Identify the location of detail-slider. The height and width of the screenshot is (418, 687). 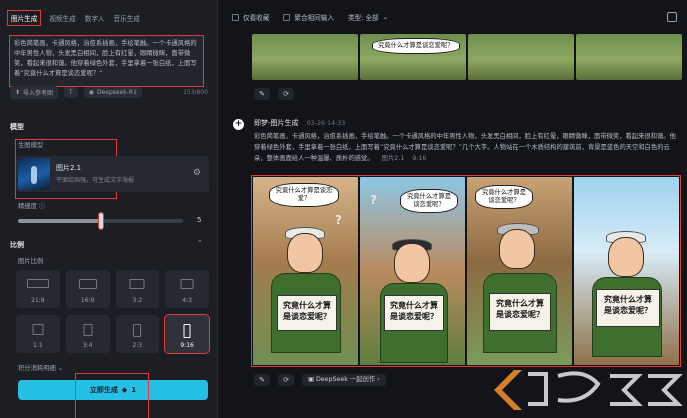
(100, 221).